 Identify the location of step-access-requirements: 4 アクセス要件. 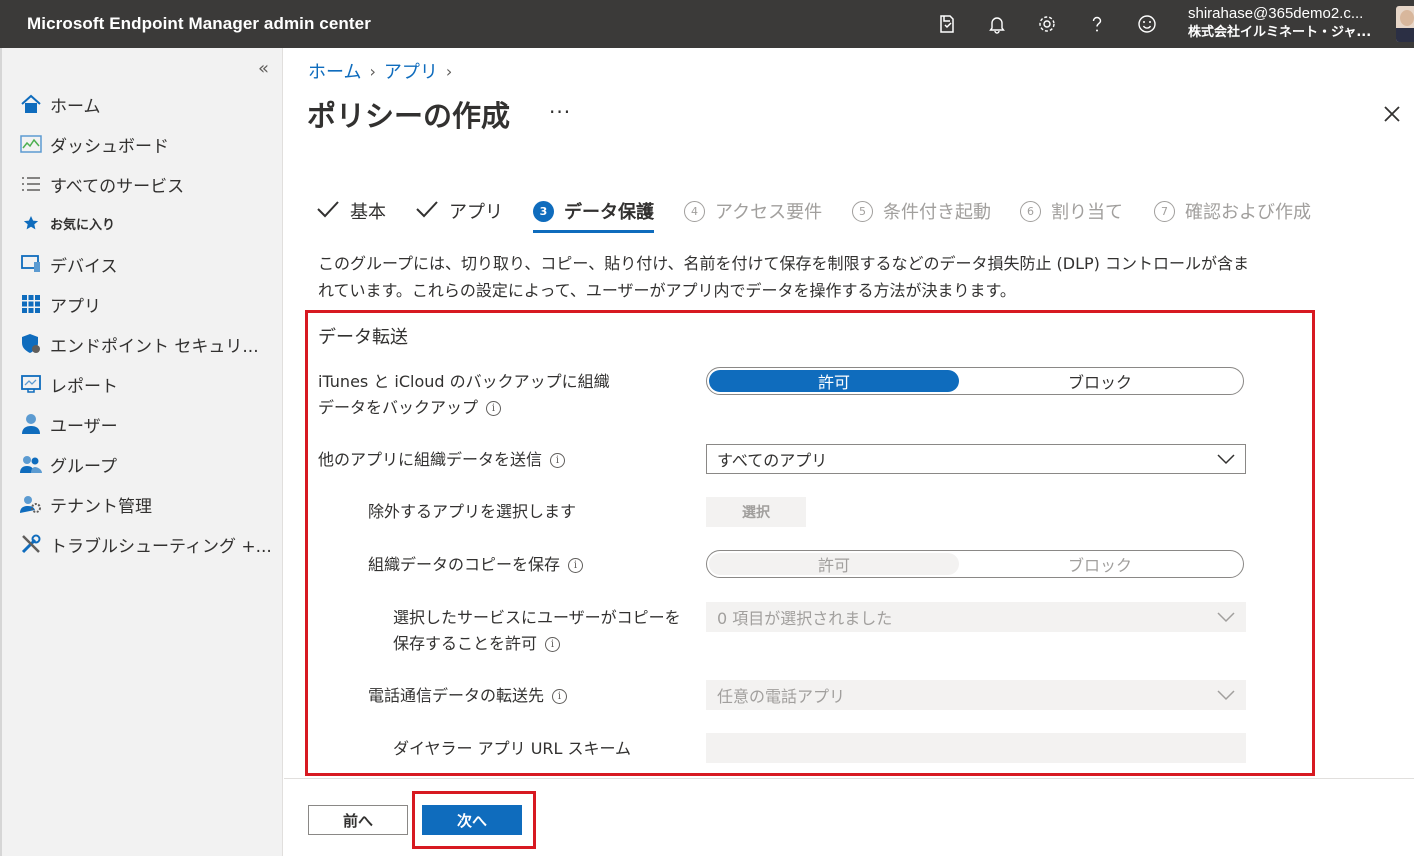
(753, 211).